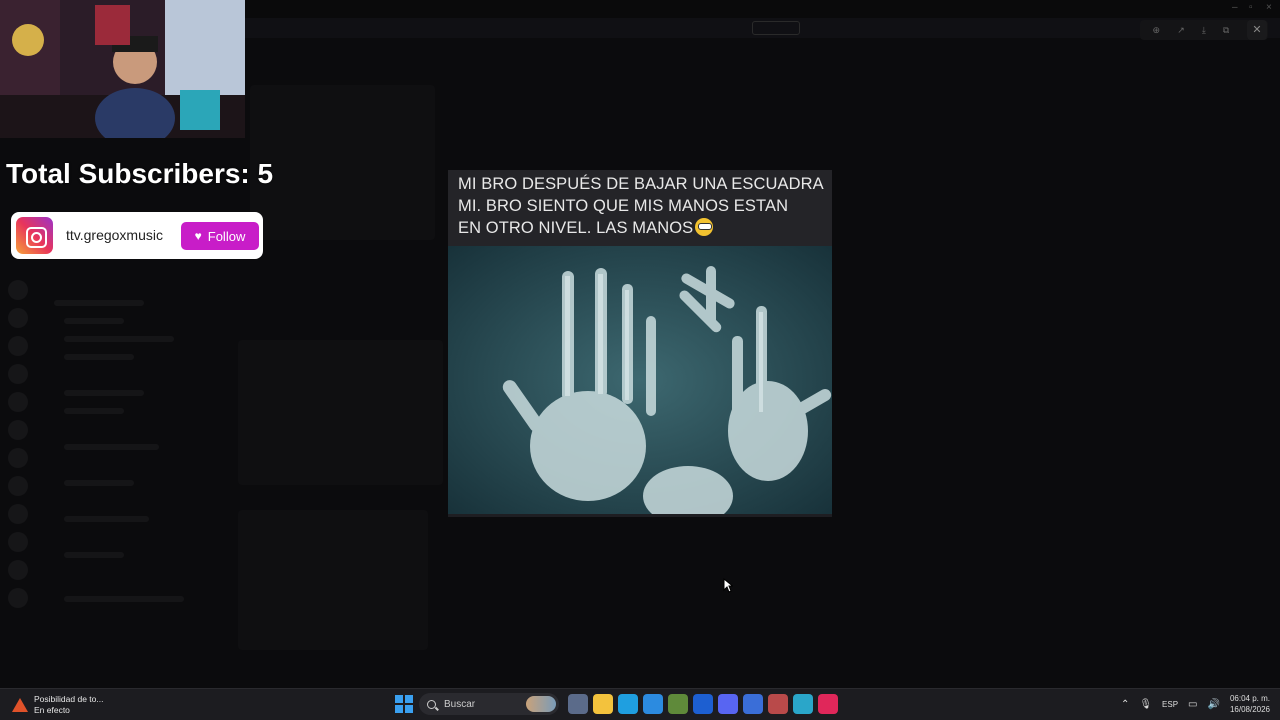 This screenshot has width=1280, height=720. Describe the element at coordinates (577, 704) in the screenshot. I see `task-view-app-icon` at that location.